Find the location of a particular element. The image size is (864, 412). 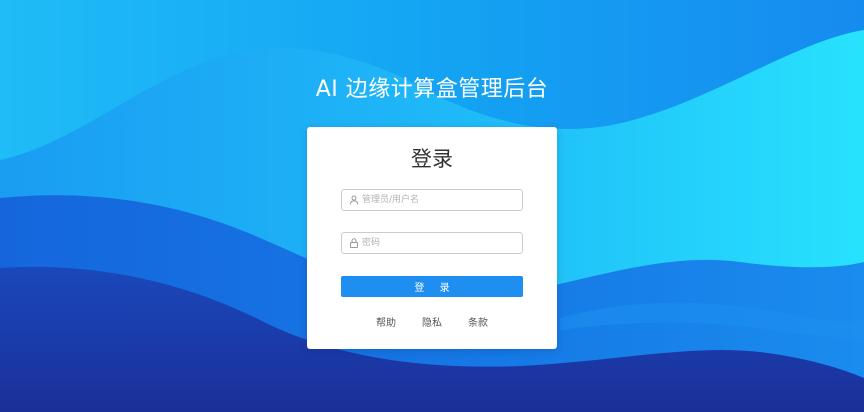

user-icon is located at coordinates (354, 200).